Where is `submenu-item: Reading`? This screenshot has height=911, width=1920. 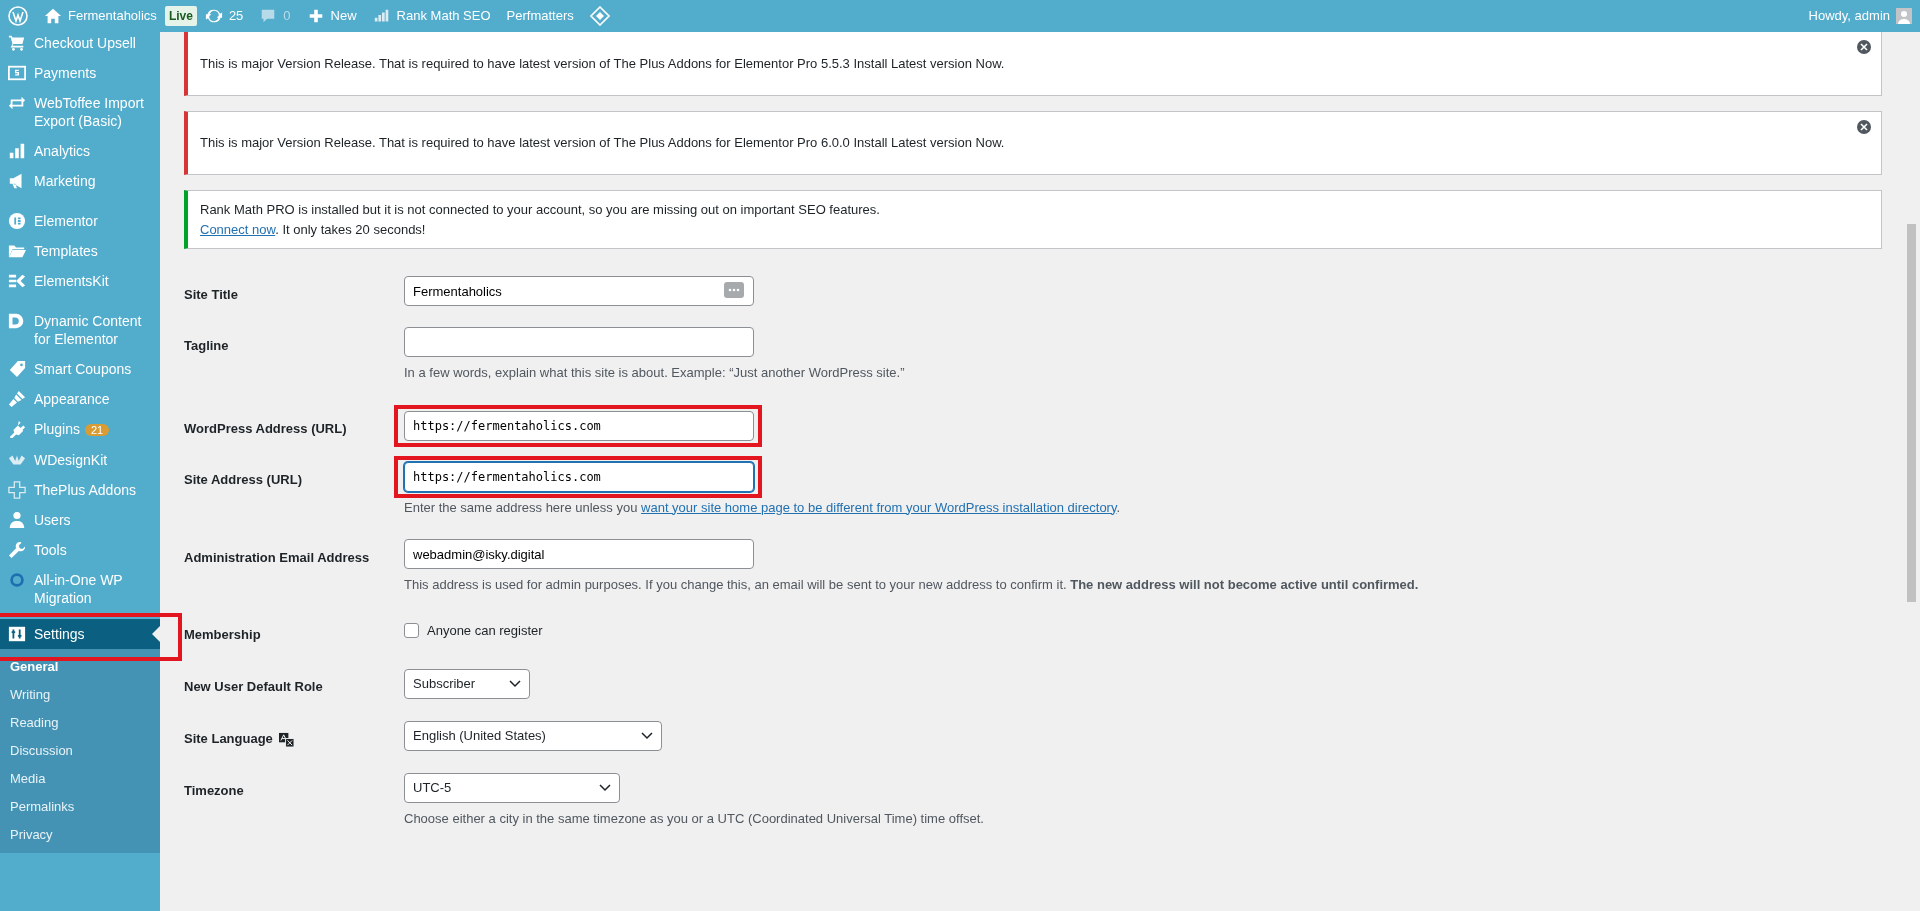 submenu-item: Reading is located at coordinates (80, 723).